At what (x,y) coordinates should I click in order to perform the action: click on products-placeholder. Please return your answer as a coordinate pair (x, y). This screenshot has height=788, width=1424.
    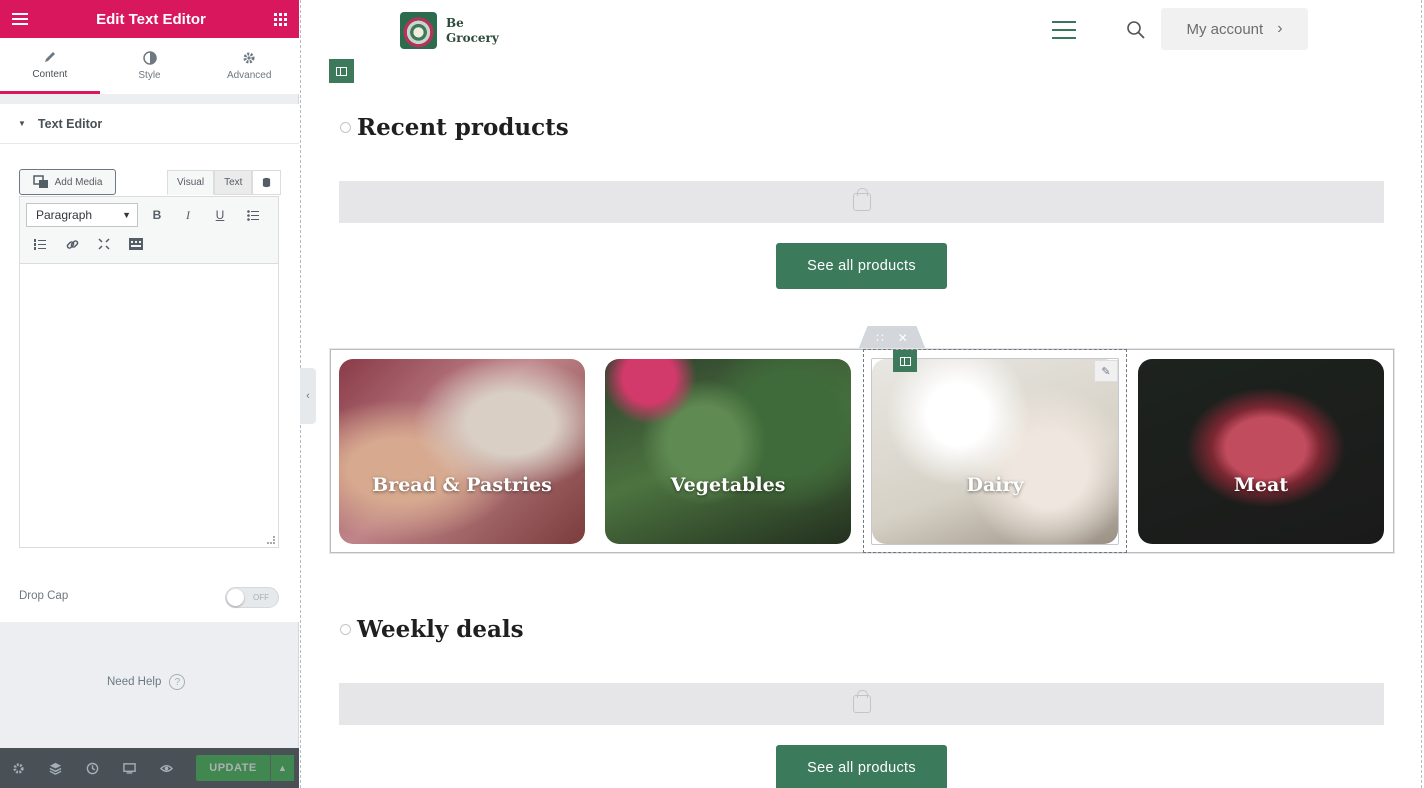
    Looking at the image, I should click on (861, 202).